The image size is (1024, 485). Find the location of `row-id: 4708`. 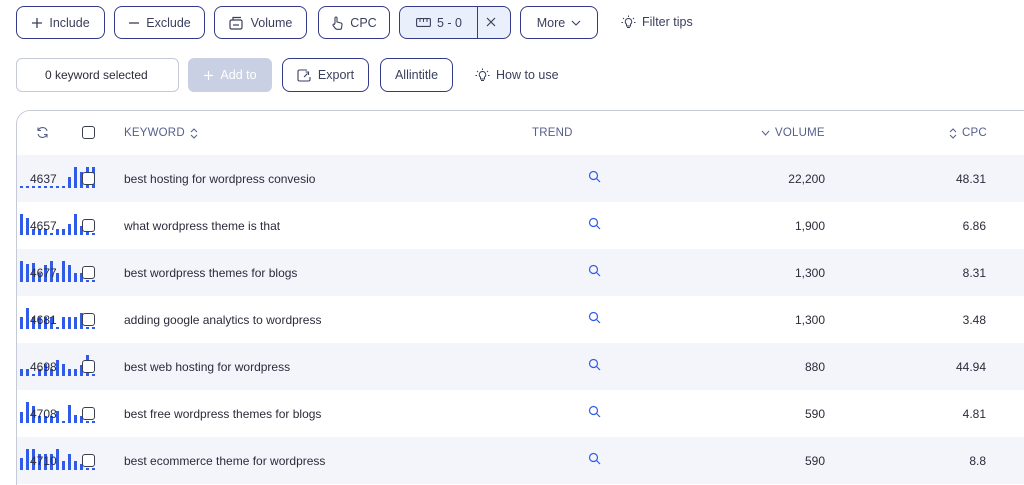

row-id: 4708 is located at coordinates (43, 413).